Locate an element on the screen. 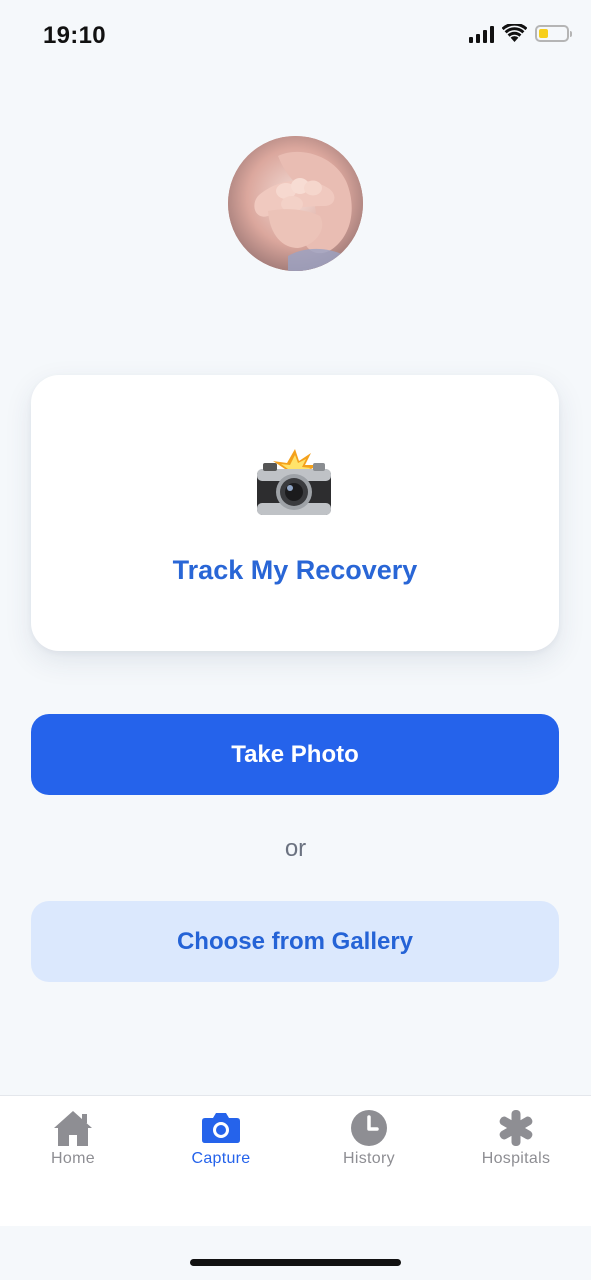  tab-history: History is located at coordinates (369, 1143).